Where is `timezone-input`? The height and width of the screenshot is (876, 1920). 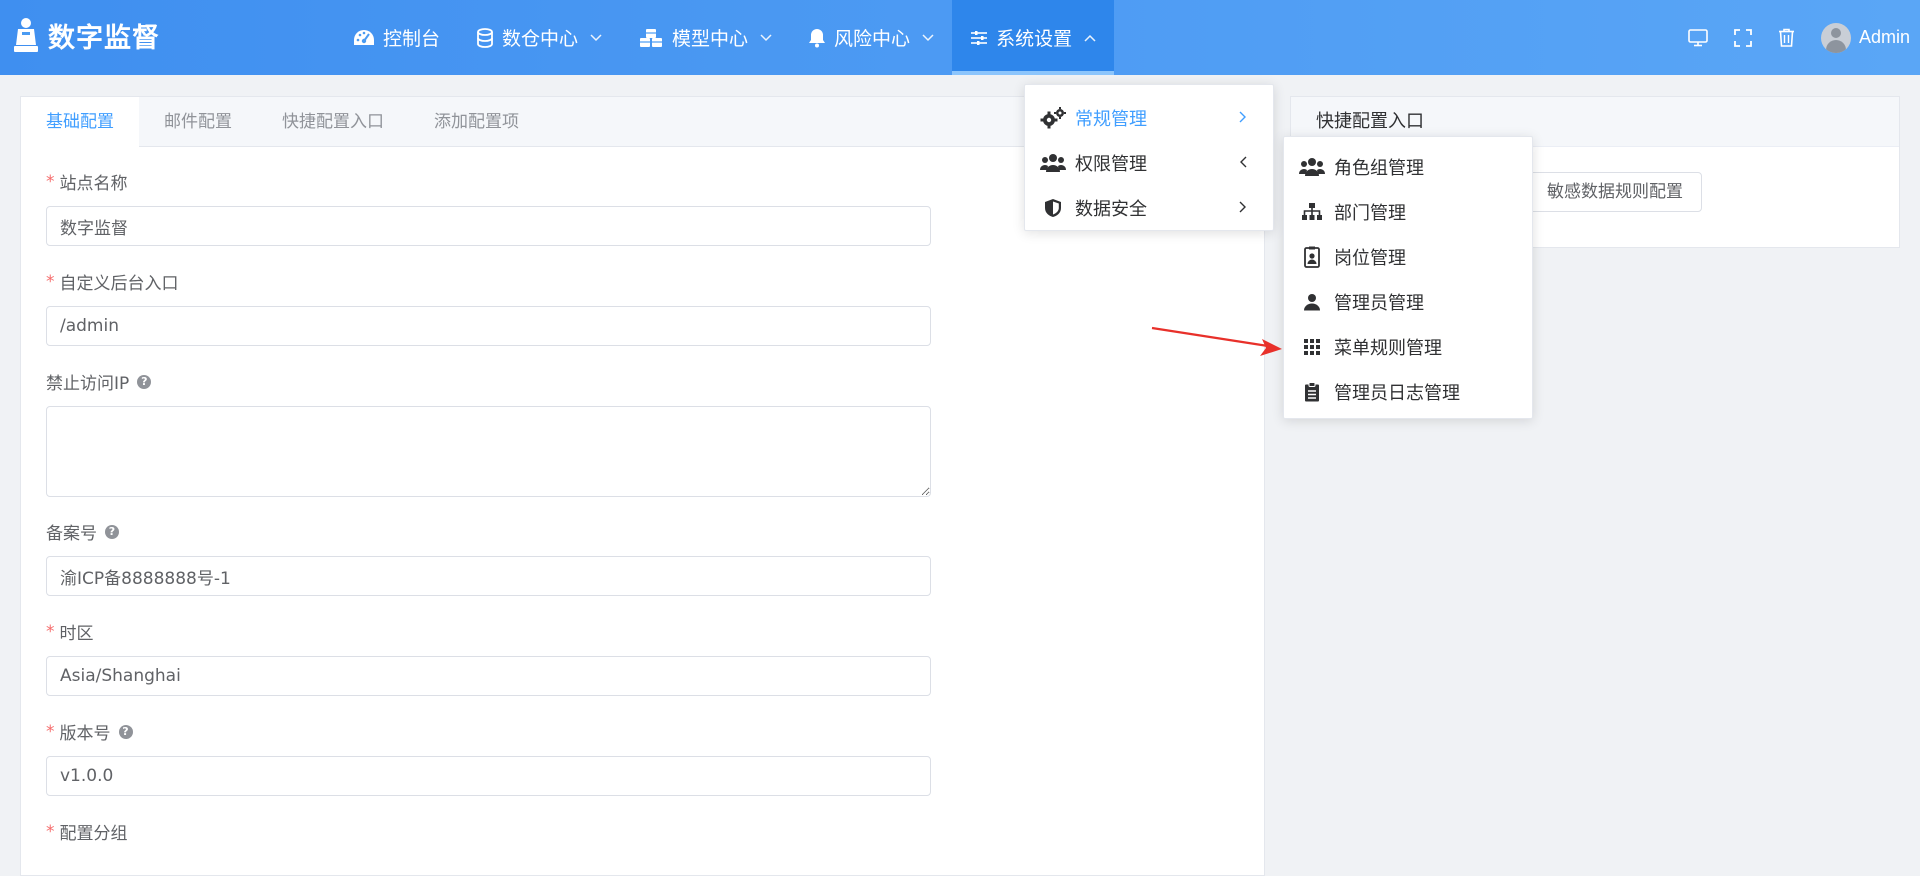
timezone-input is located at coordinates (488, 676).